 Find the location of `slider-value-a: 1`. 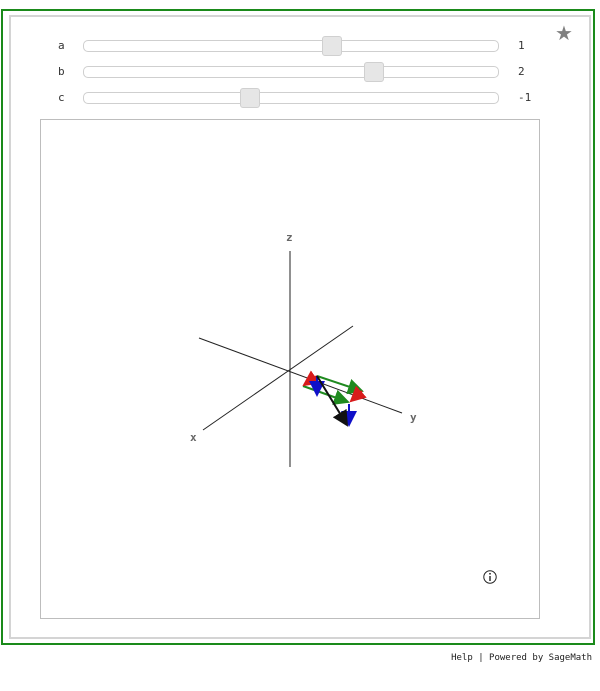

slider-value-a: 1 is located at coordinates (521, 45).